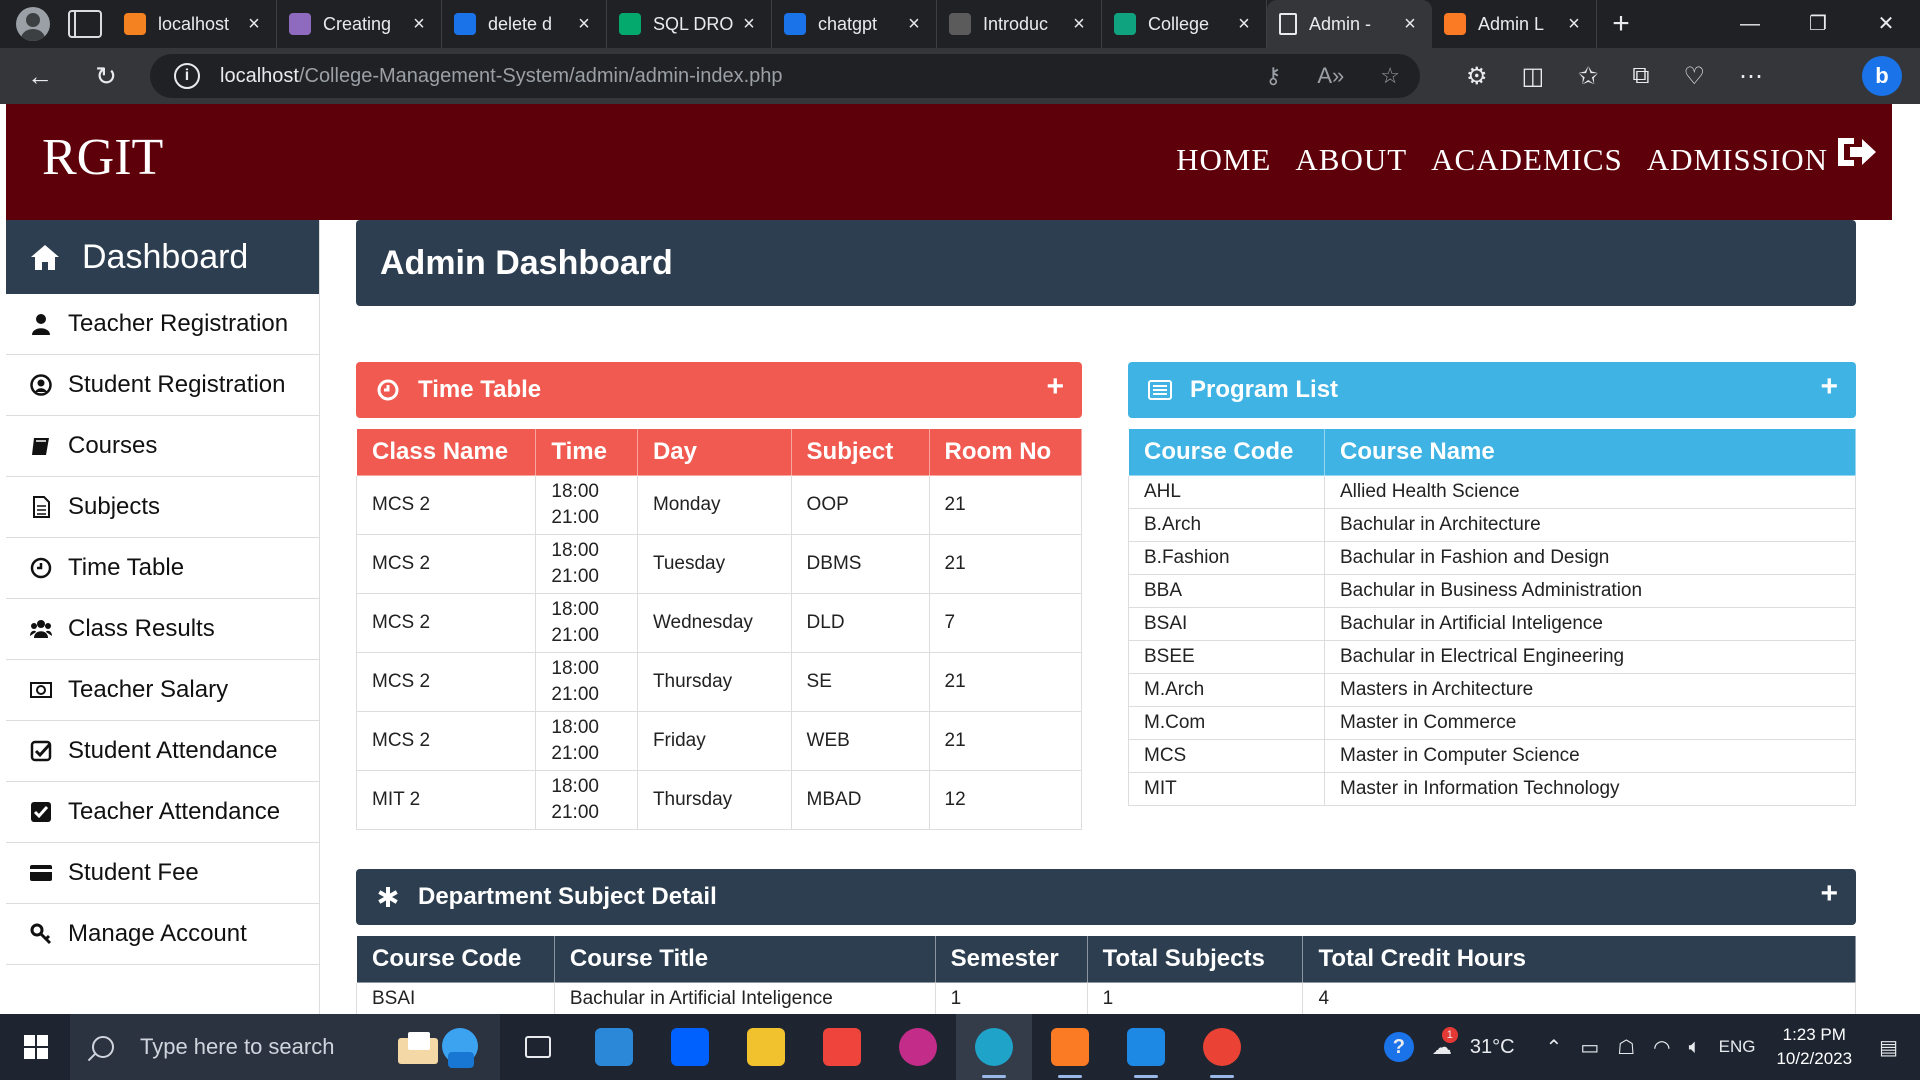 This screenshot has width=1920, height=1080. I want to click on sidebar-item-time-table: Time Table, so click(162, 568).